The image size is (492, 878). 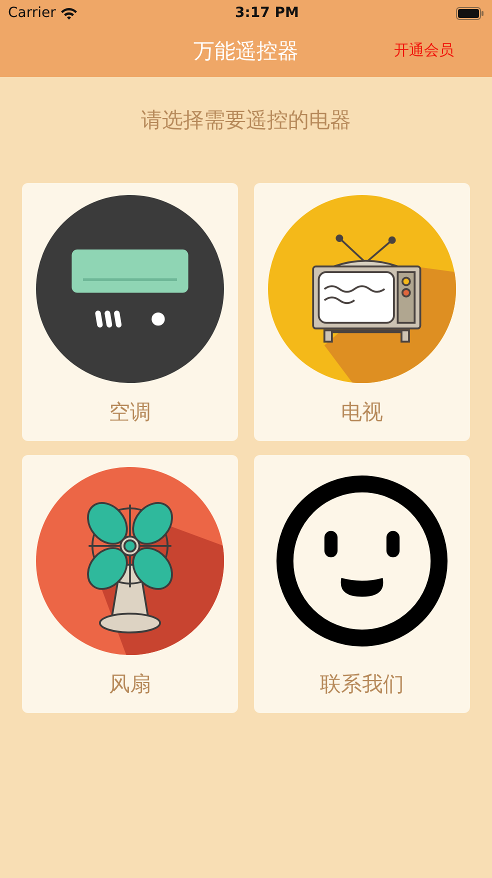 I want to click on device-card: 空调, so click(x=130, y=311).